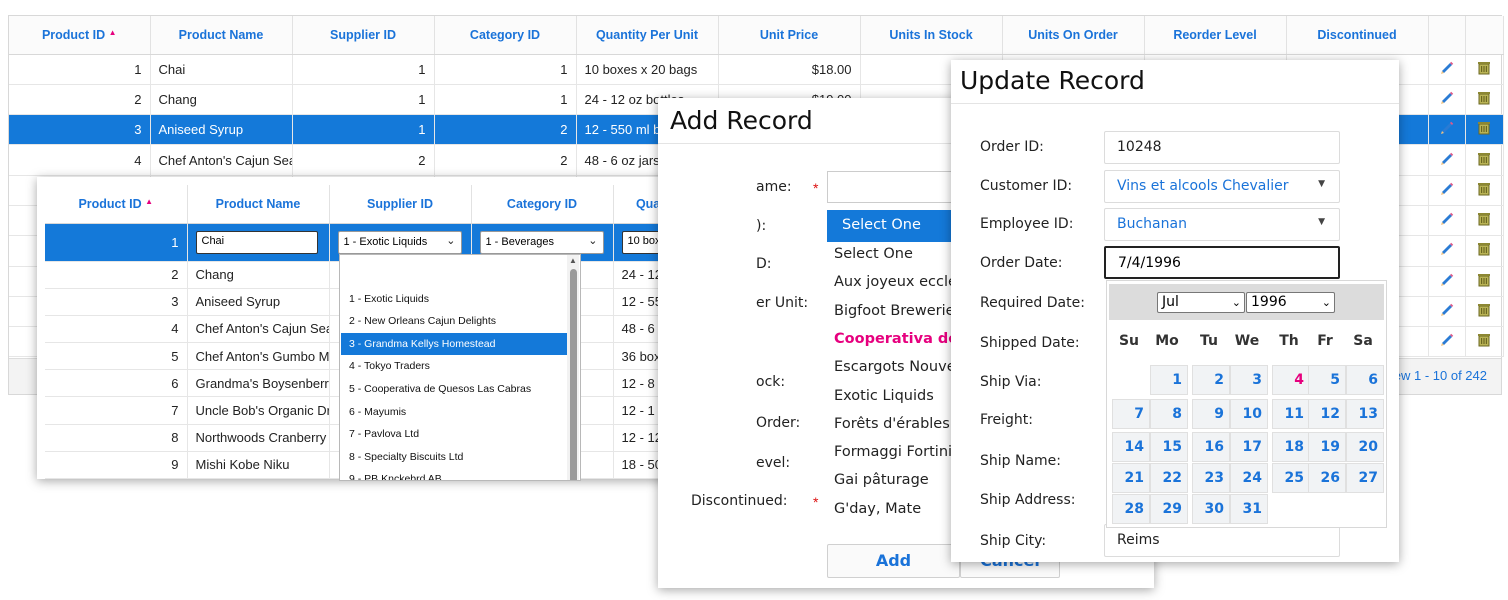 This screenshot has width=1508, height=600. What do you see at coordinates (1222, 186) in the screenshot?
I see `customer-id-select: Vins et alcools Chevalier ▼` at bounding box center [1222, 186].